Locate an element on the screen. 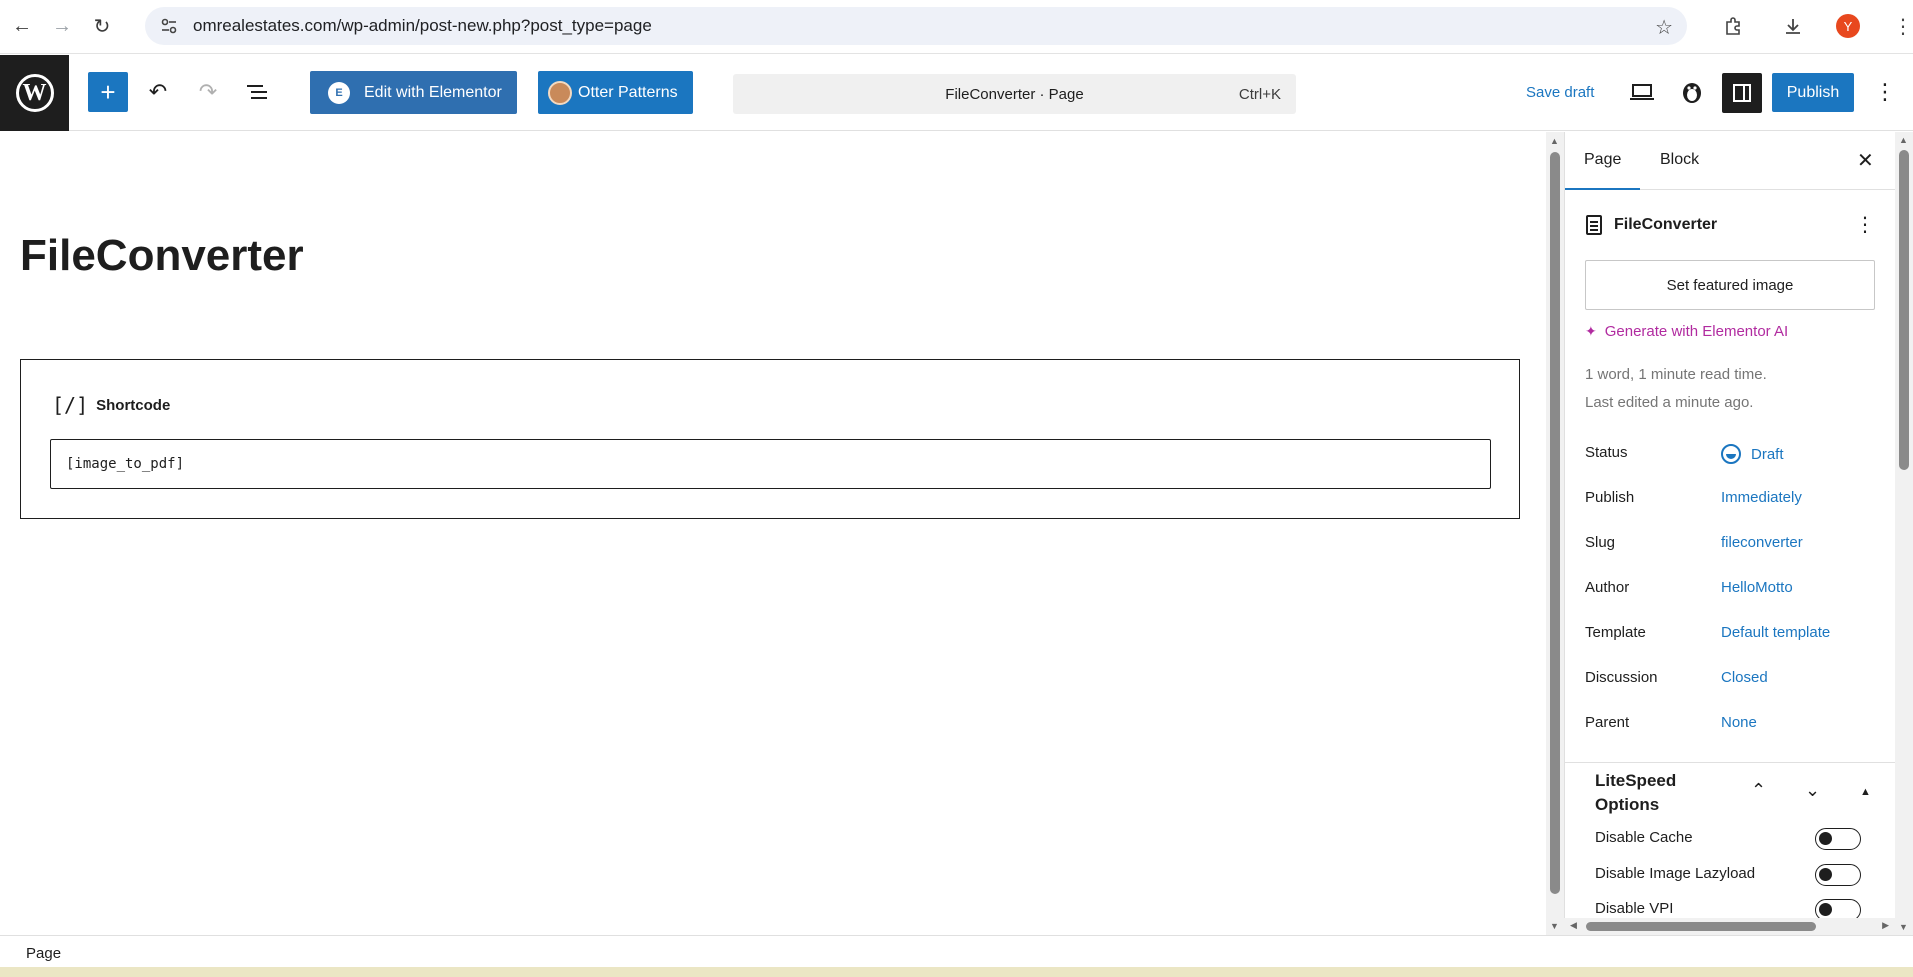 This screenshot has height=977, width=1913. tab-block: Block is located at coordinates (1679, 160).